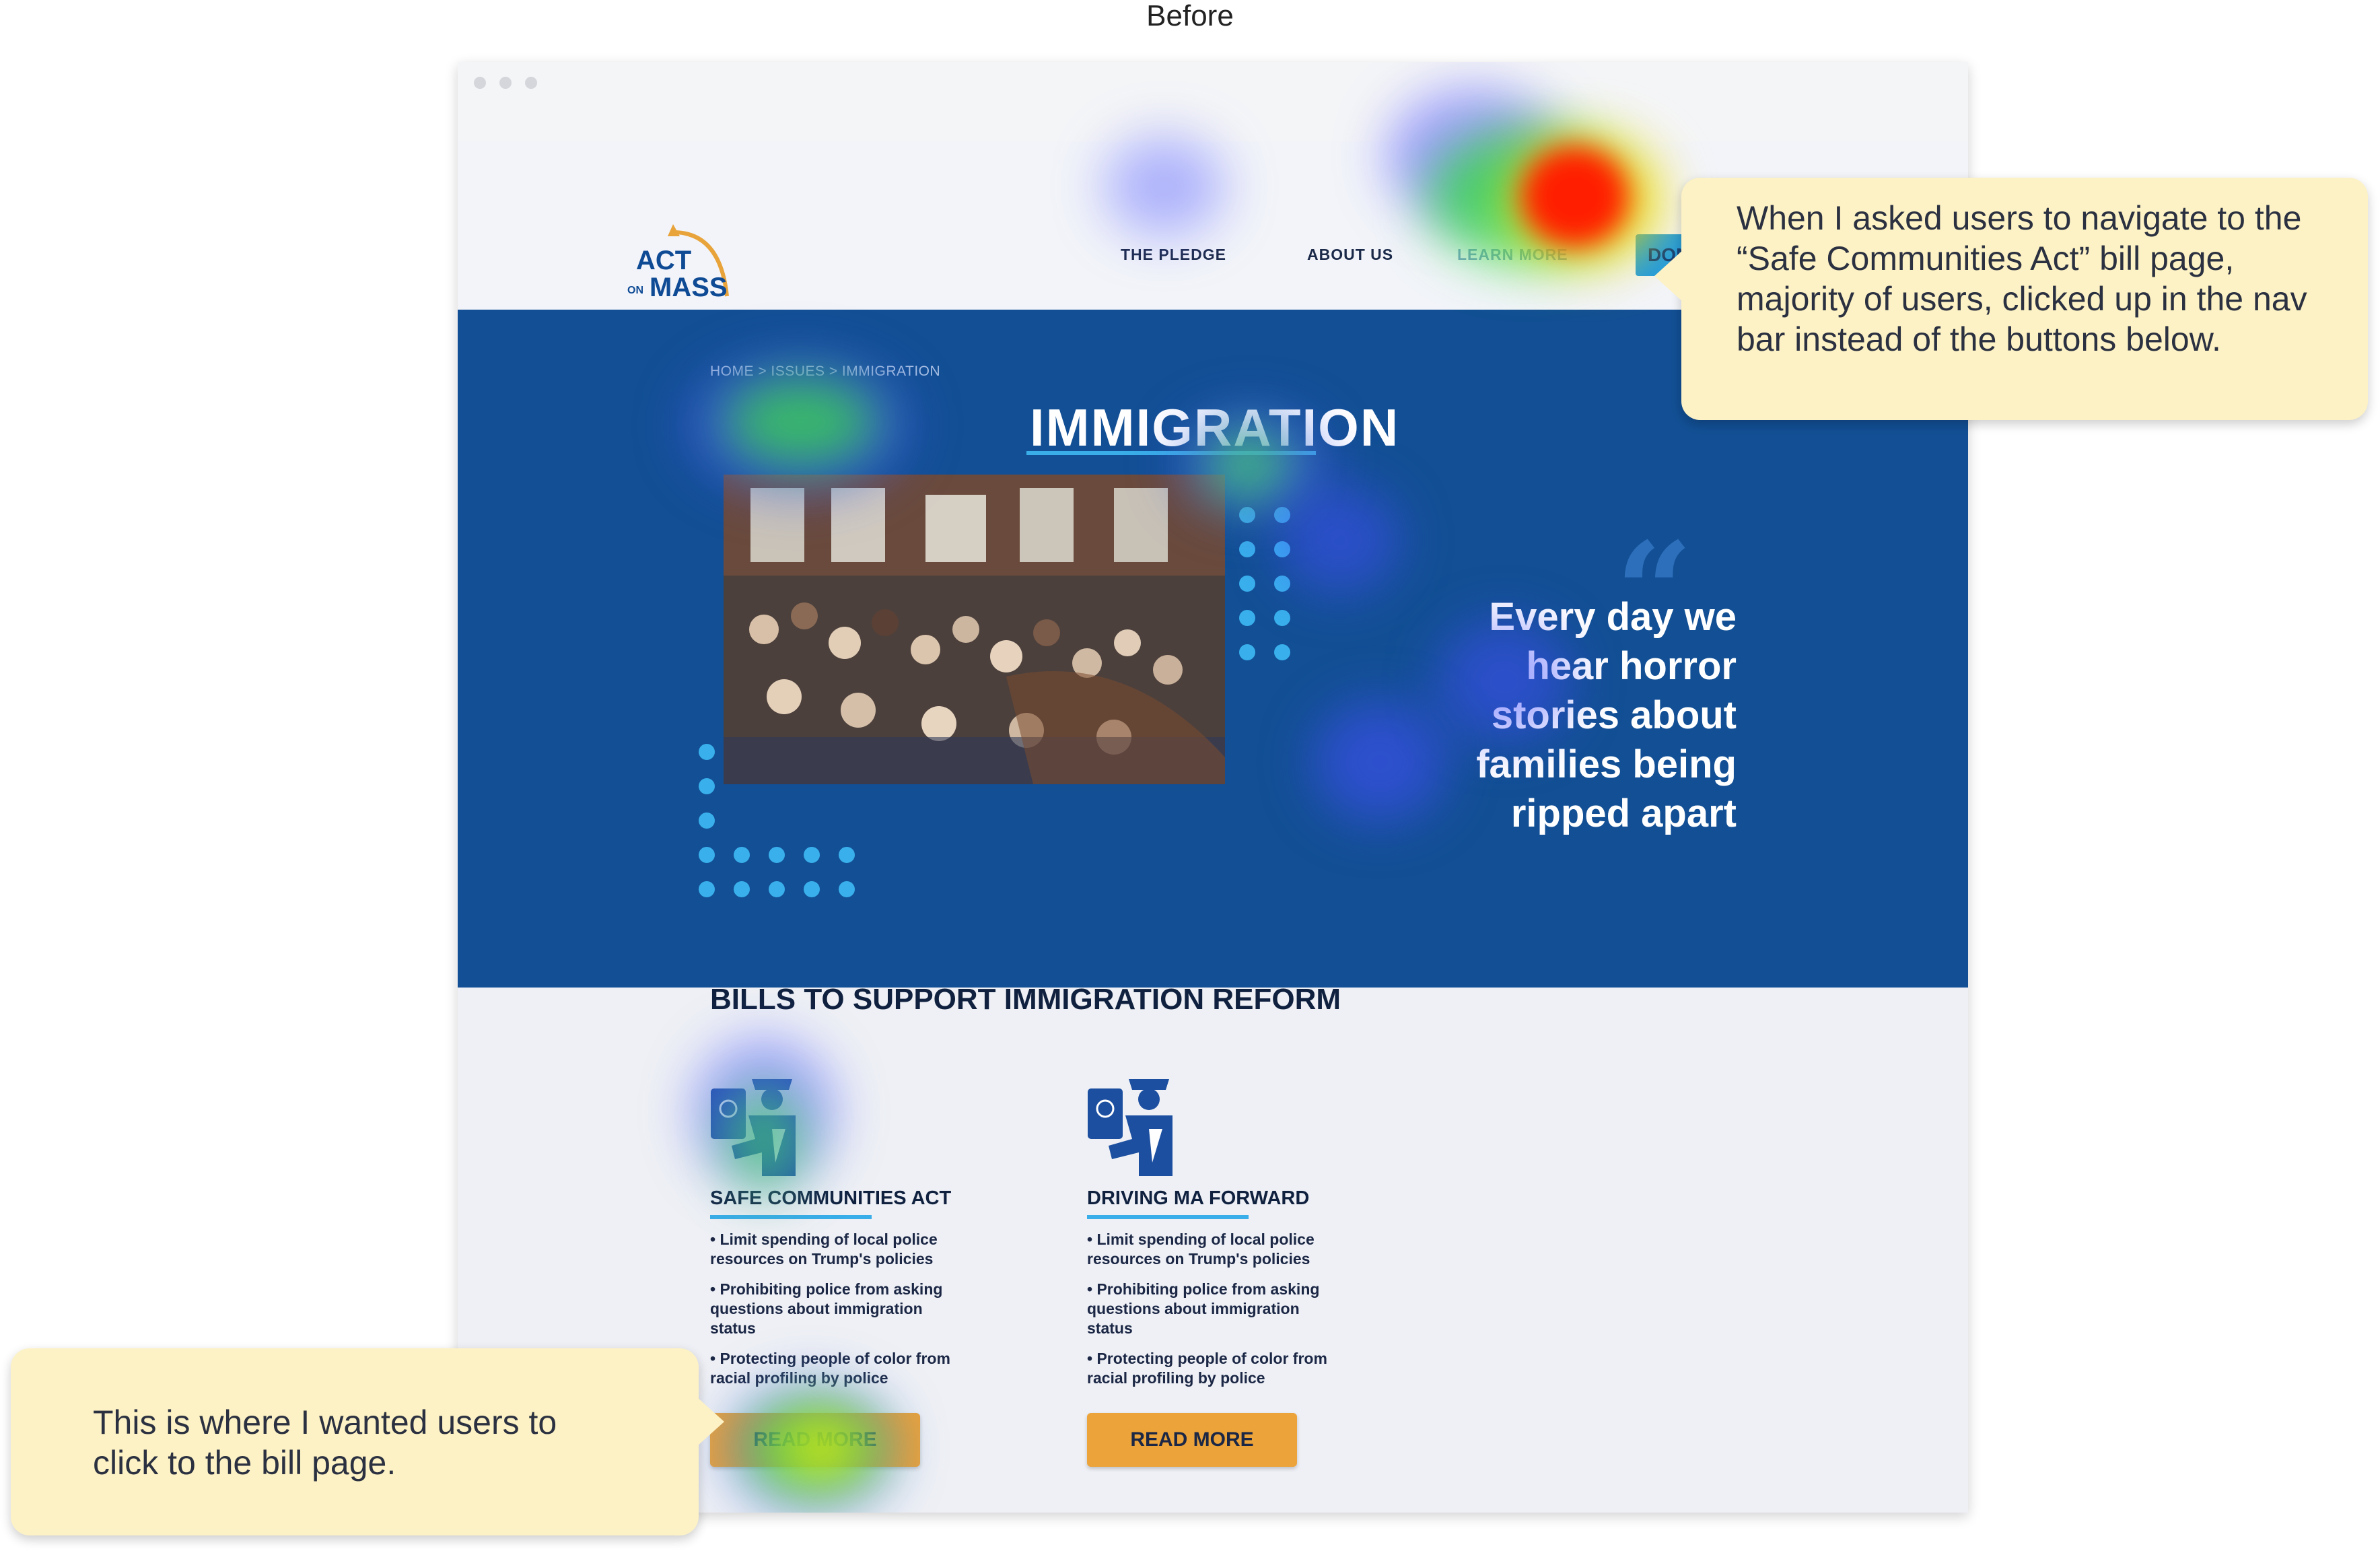 Image resolution: width=2380 pixels, height=1557 pixels. What do you see at coordinates (1173, 255) in the screenshot?
I see `nav-the-pledge: THE PLEDGE` at bounding box center [1173, 255].